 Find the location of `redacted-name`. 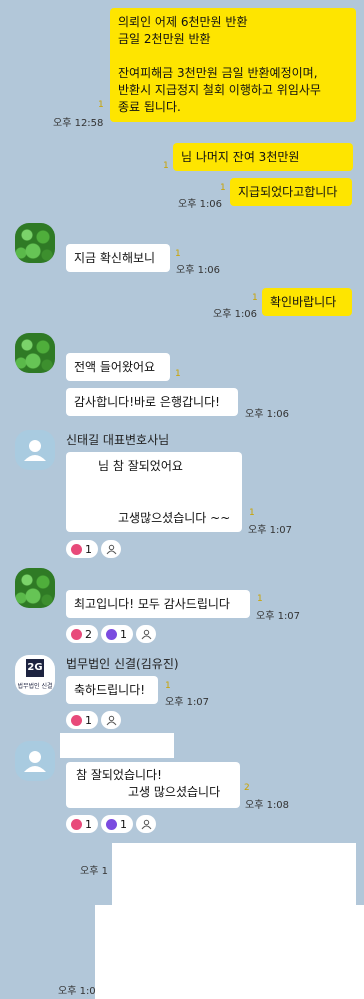

redacted-name is located at coordinates (117, 745).